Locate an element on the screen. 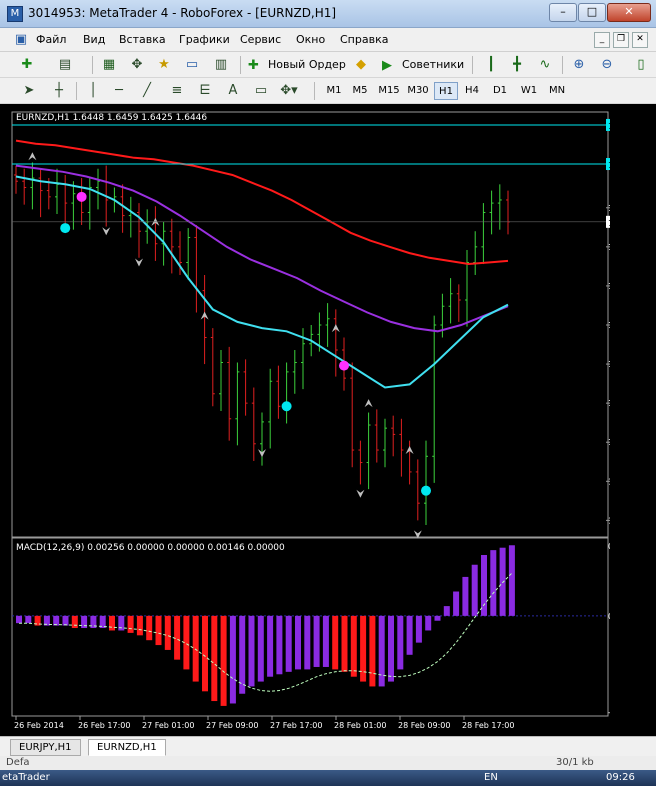 Image resolution: width=656 pixels, height=786 pixels. channel-icon: ≡ is located at coordinates (177, 91).